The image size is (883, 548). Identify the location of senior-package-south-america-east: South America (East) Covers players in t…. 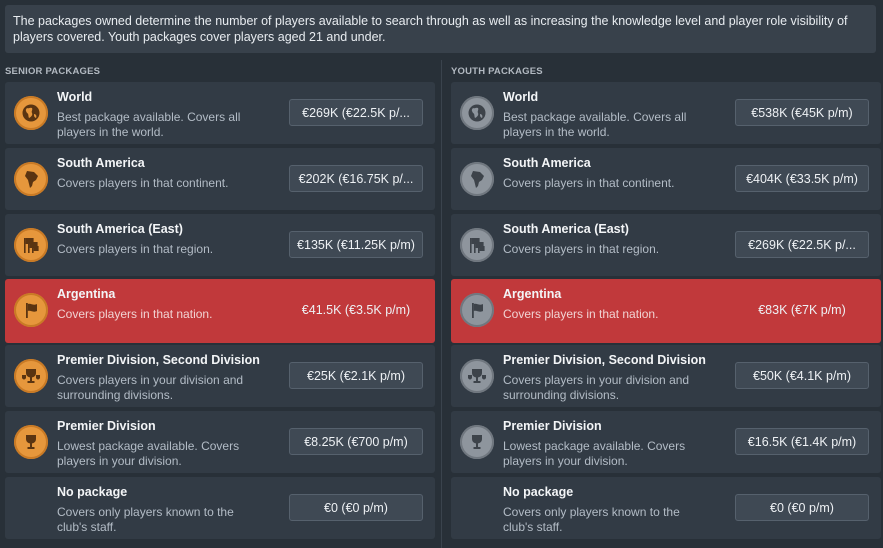
(220, 245).